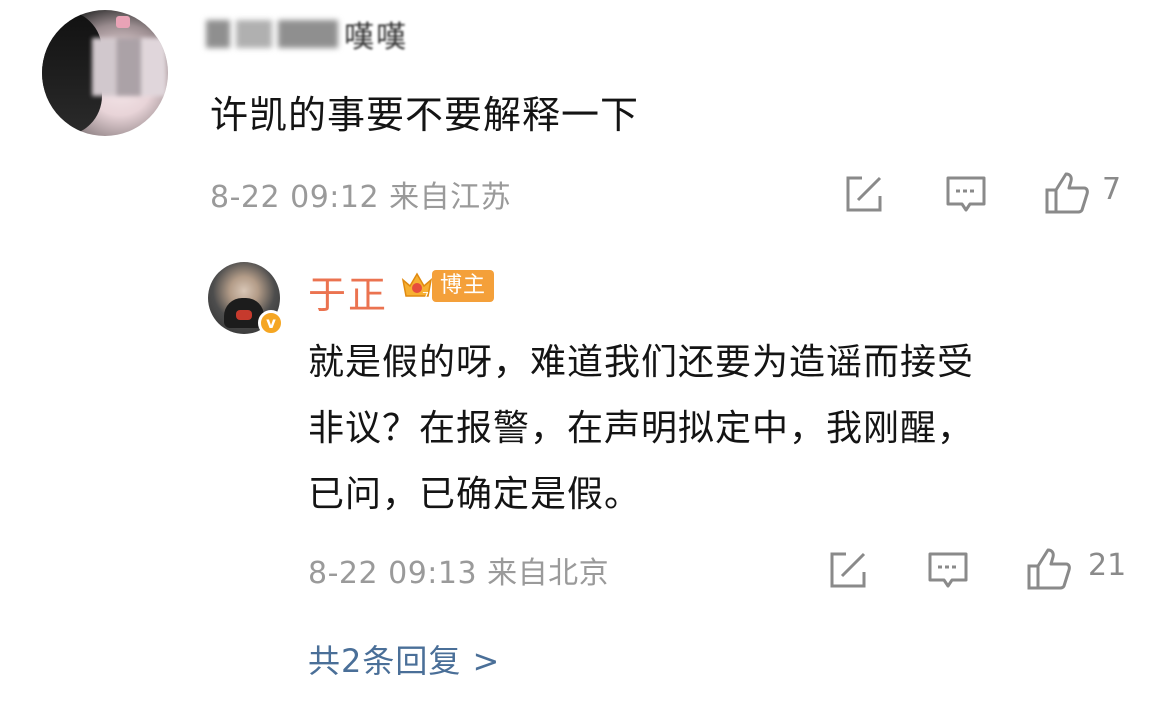 The height and width of the screenshot is (712, 1170). What do you see at coordinates (463, 286) in the screenshot?
I see `blogger-badge: 博主` at bounding box center [463, 286].